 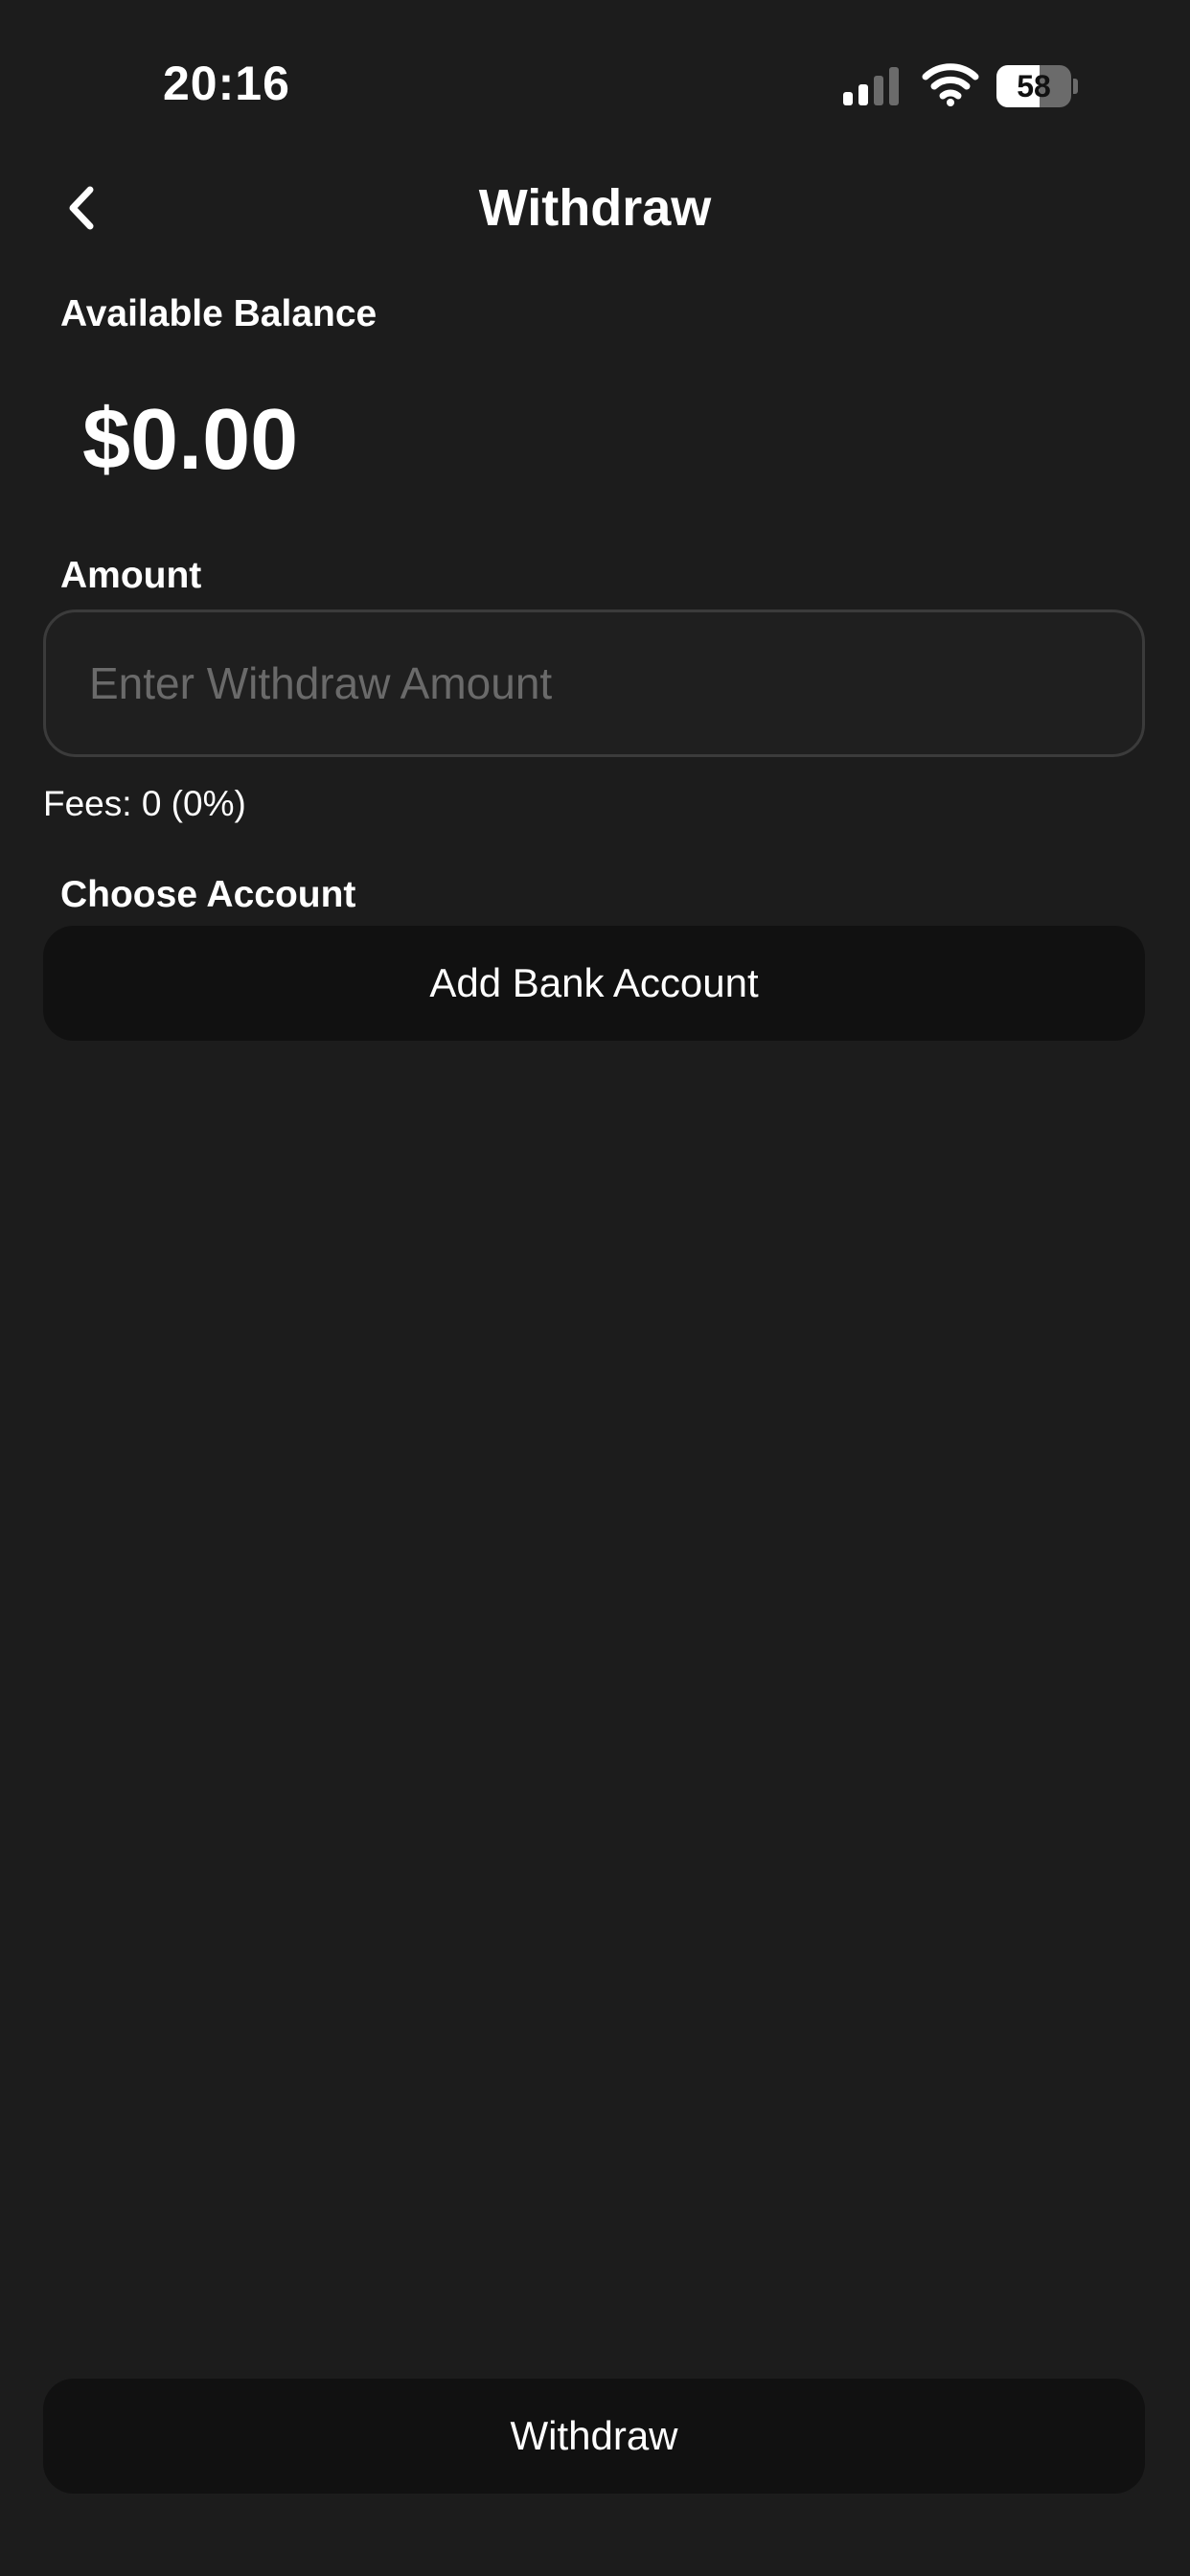 What do you see at coordinates (219, 313) in the screenshot?
I see `available-balance-label: Available Balance` at bounding box center [219, 313].